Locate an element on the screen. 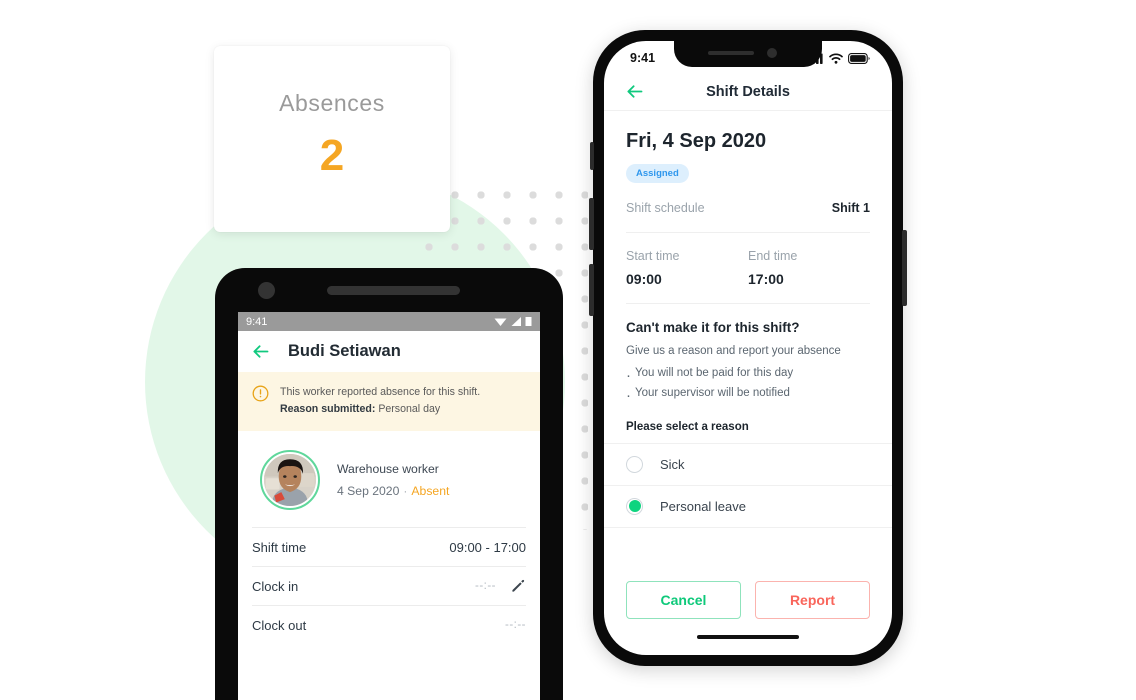  absence-reason-label: Reason submitted: is located at coordinates (328, 409).